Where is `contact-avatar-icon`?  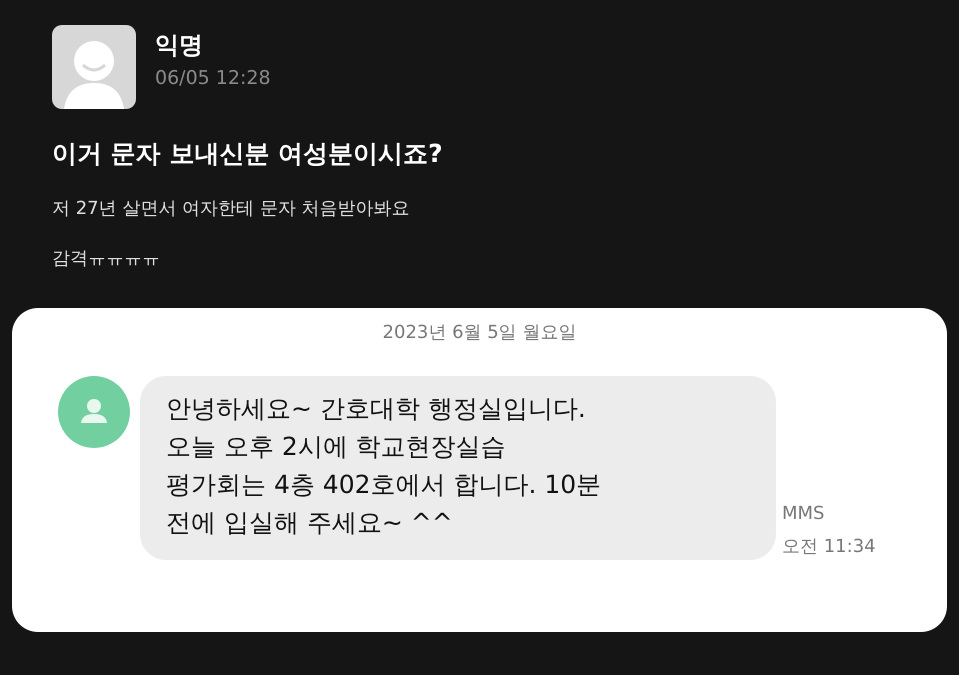
contact-avatar-icon is located at coordinates (94, 412).